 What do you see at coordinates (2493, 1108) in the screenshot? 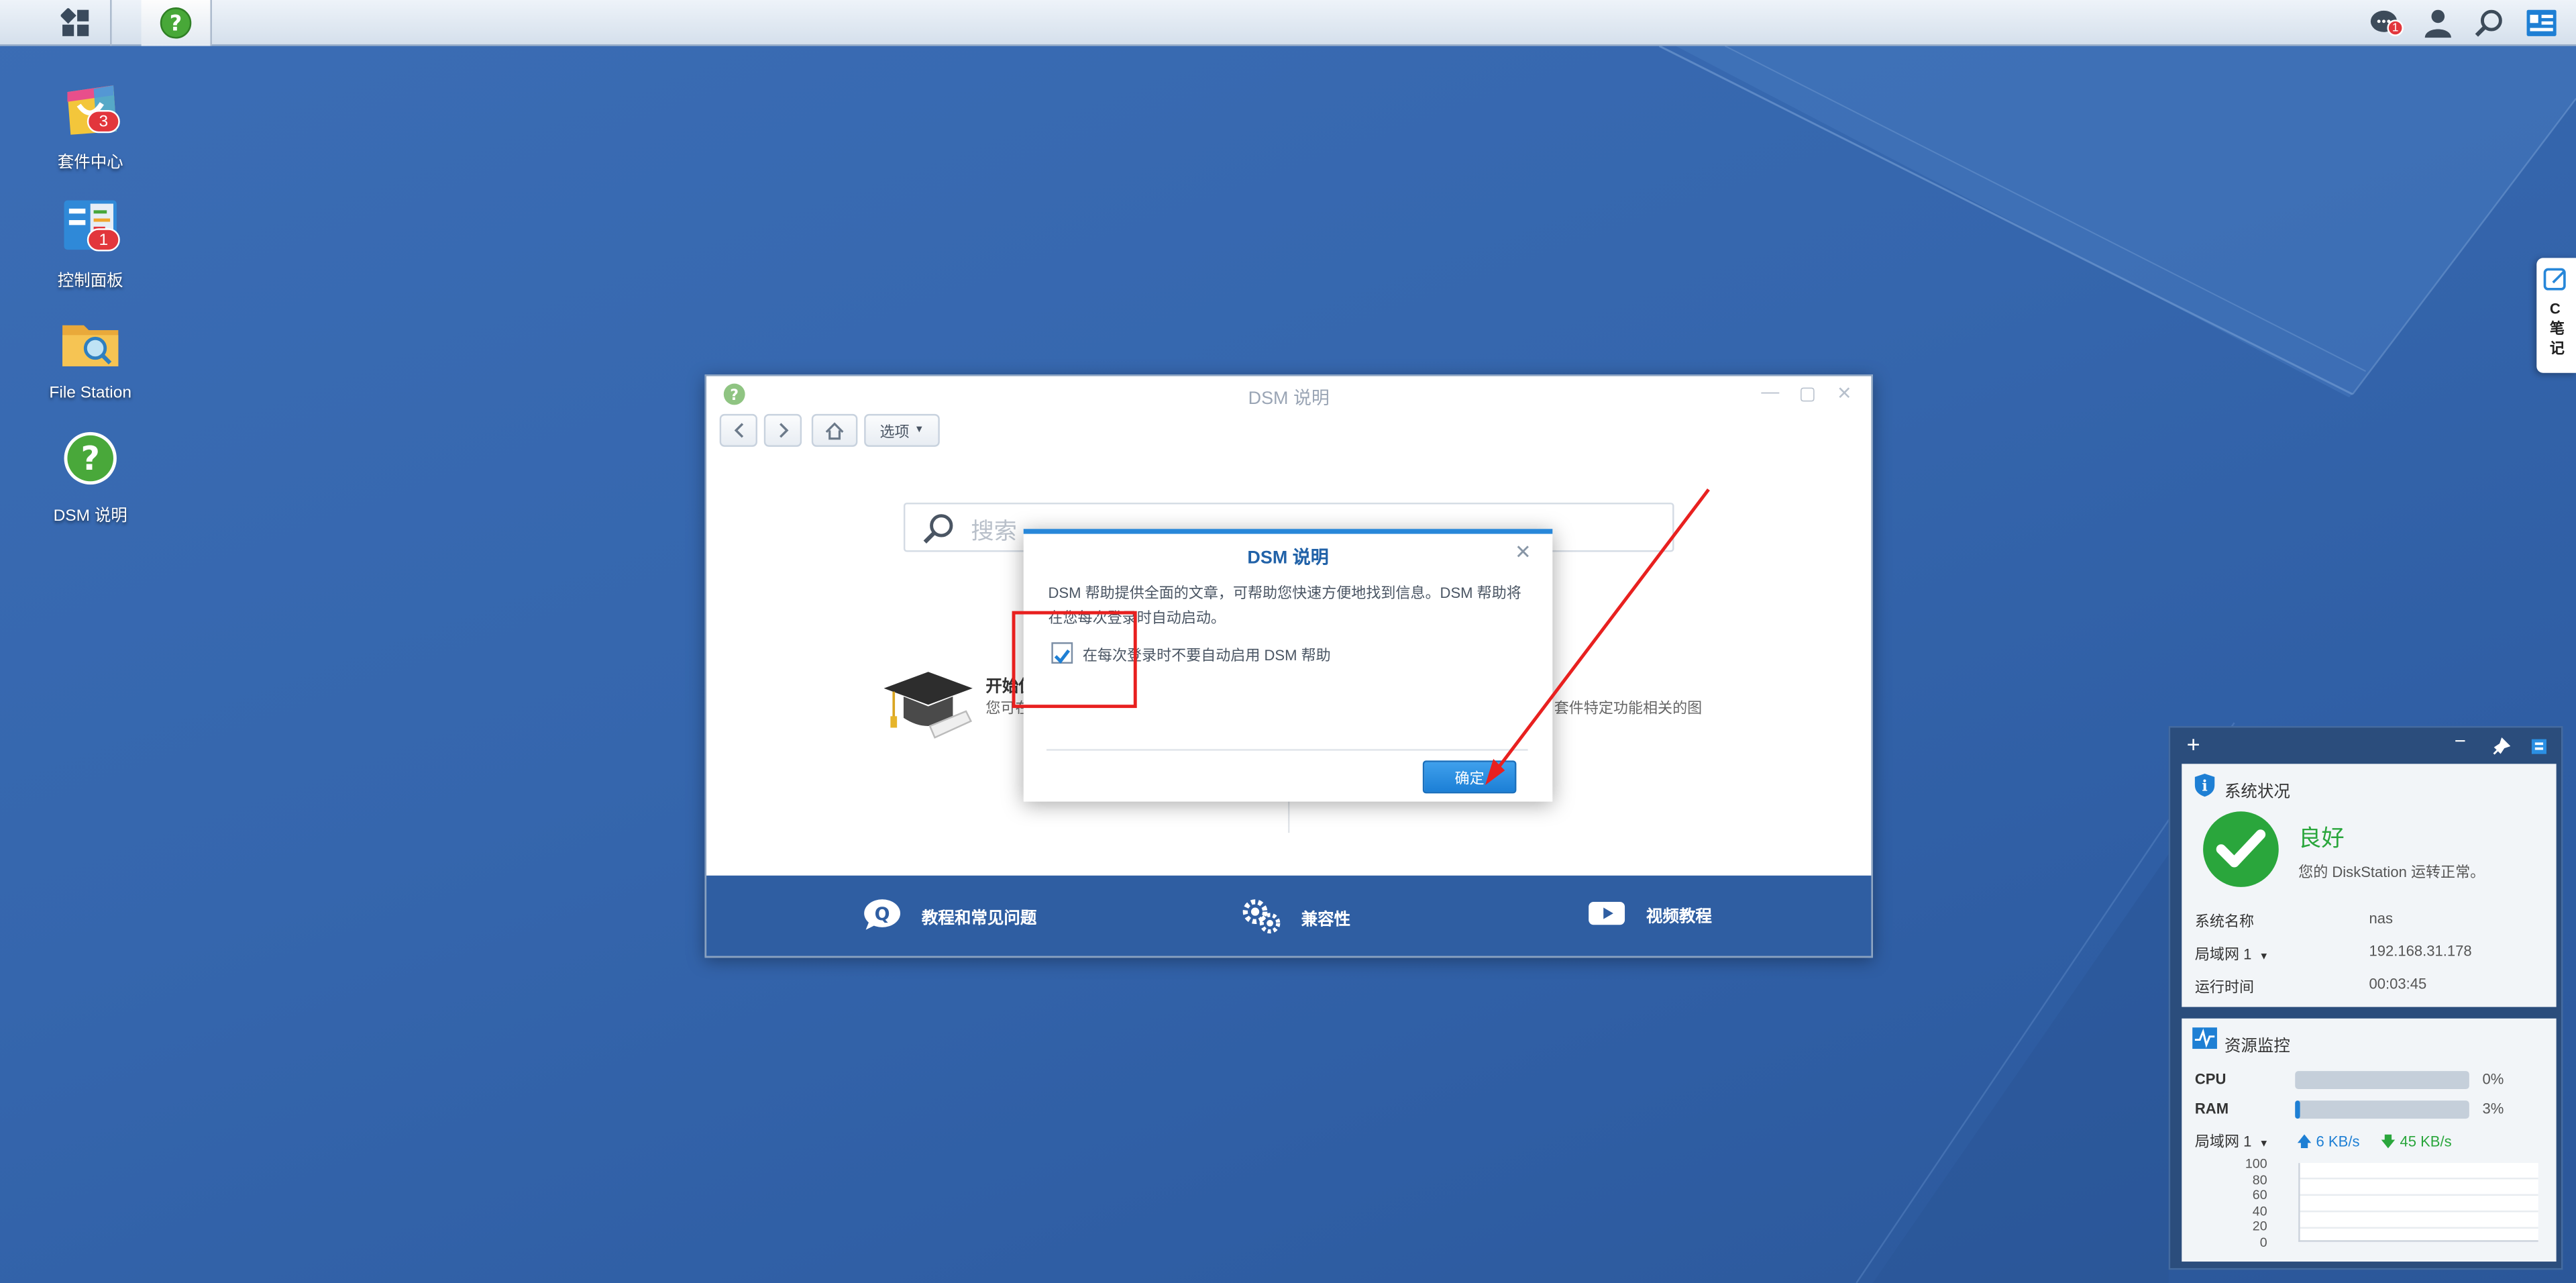
I see `ram-value: 3%` at bounding box center [2493, 1108].